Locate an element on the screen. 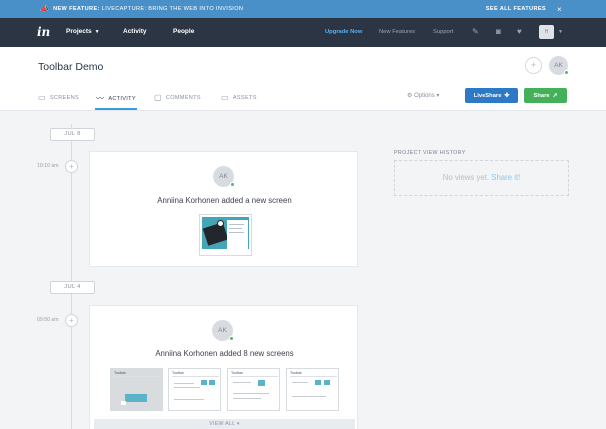  tab-comments: ▢ COMMENTS is located at coordinates (177, 97).